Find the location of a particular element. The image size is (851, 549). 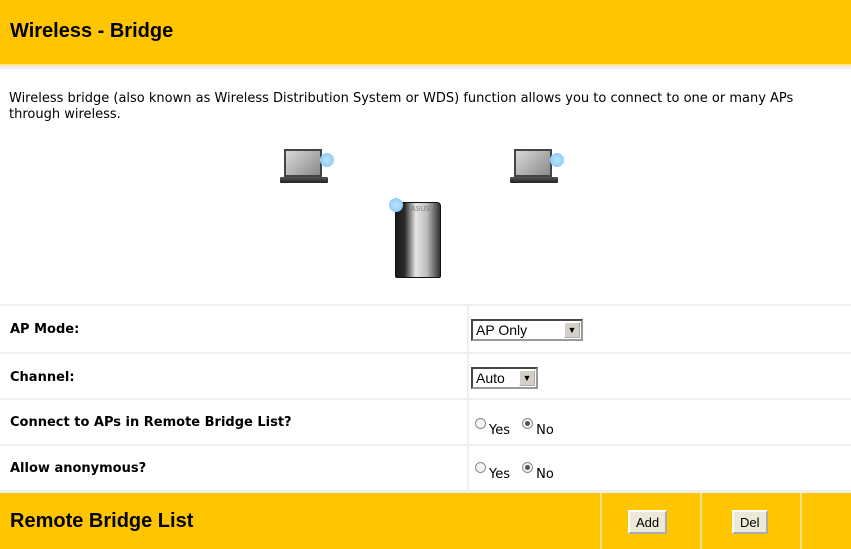

connect-remote-yes-radio is located at coordinates (480, 423).